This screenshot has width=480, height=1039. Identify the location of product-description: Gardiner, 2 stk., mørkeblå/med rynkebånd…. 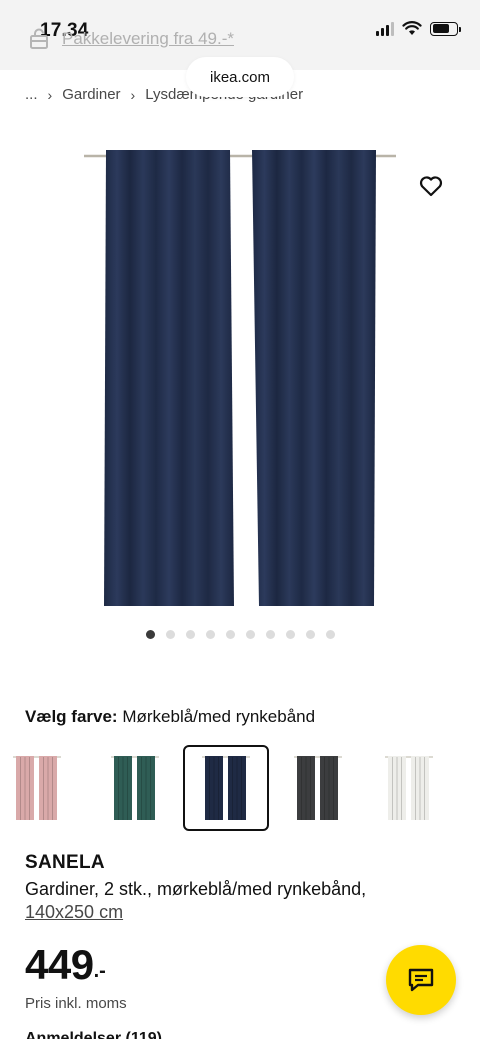
(196, 889).